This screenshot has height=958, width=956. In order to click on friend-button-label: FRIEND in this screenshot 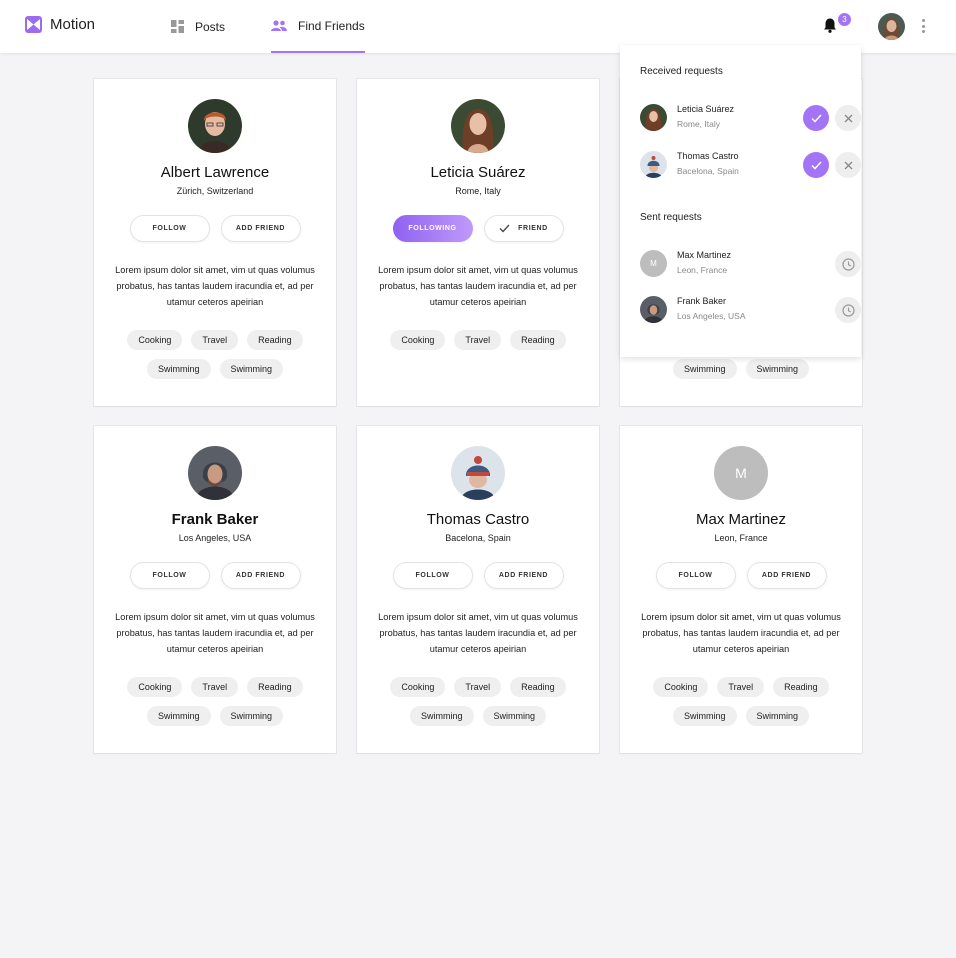, I will do `click(533, 228)`.